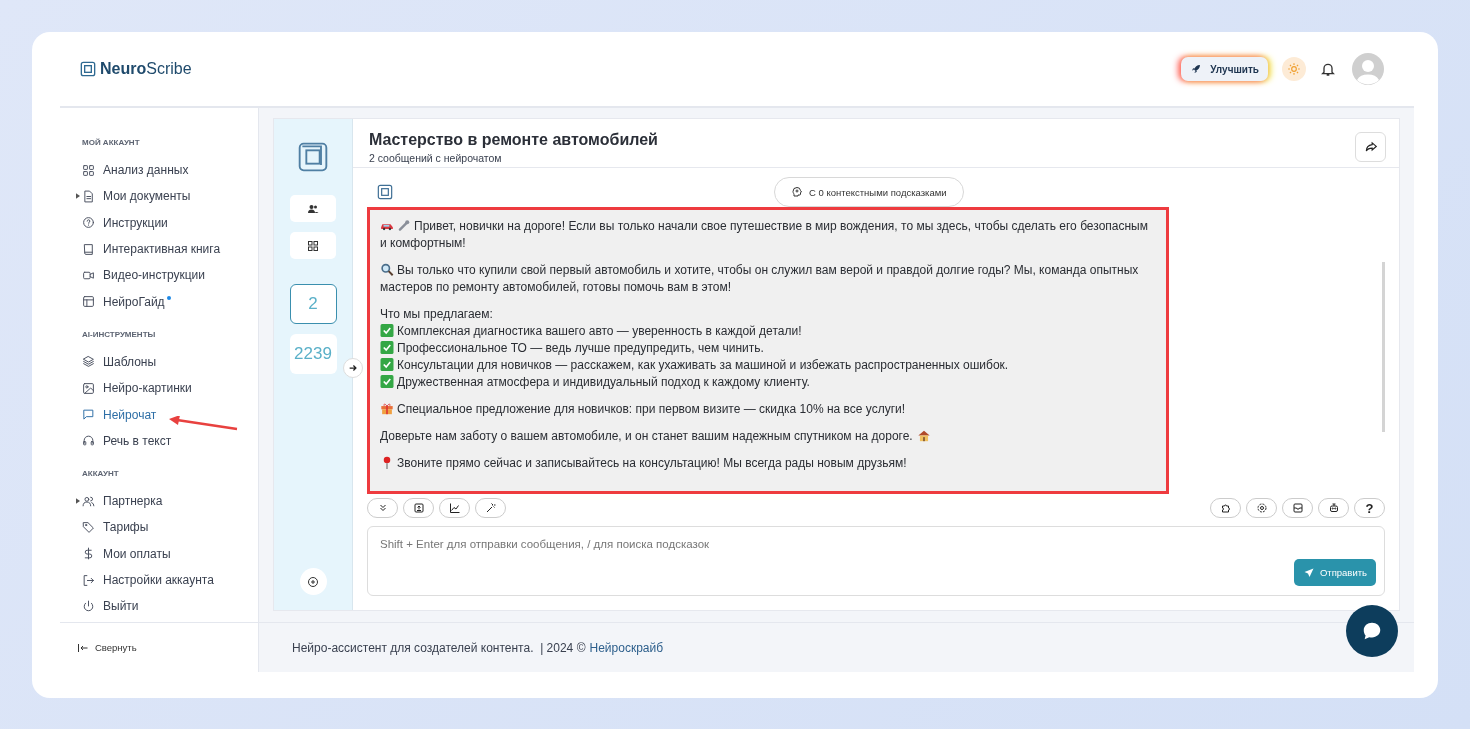  What do you see at coordinates (382, 508) in the screenshot?
I see `double-chevron-button` at bounding box center [382, 508].